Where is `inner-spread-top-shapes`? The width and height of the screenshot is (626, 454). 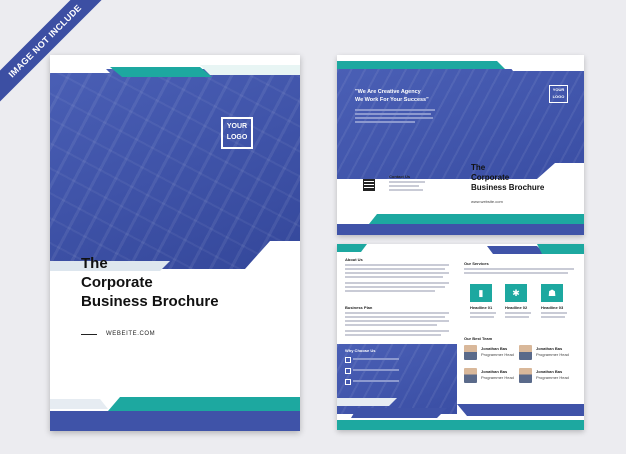 inner-spread-top-shapes is located at coordinates (460, 249).